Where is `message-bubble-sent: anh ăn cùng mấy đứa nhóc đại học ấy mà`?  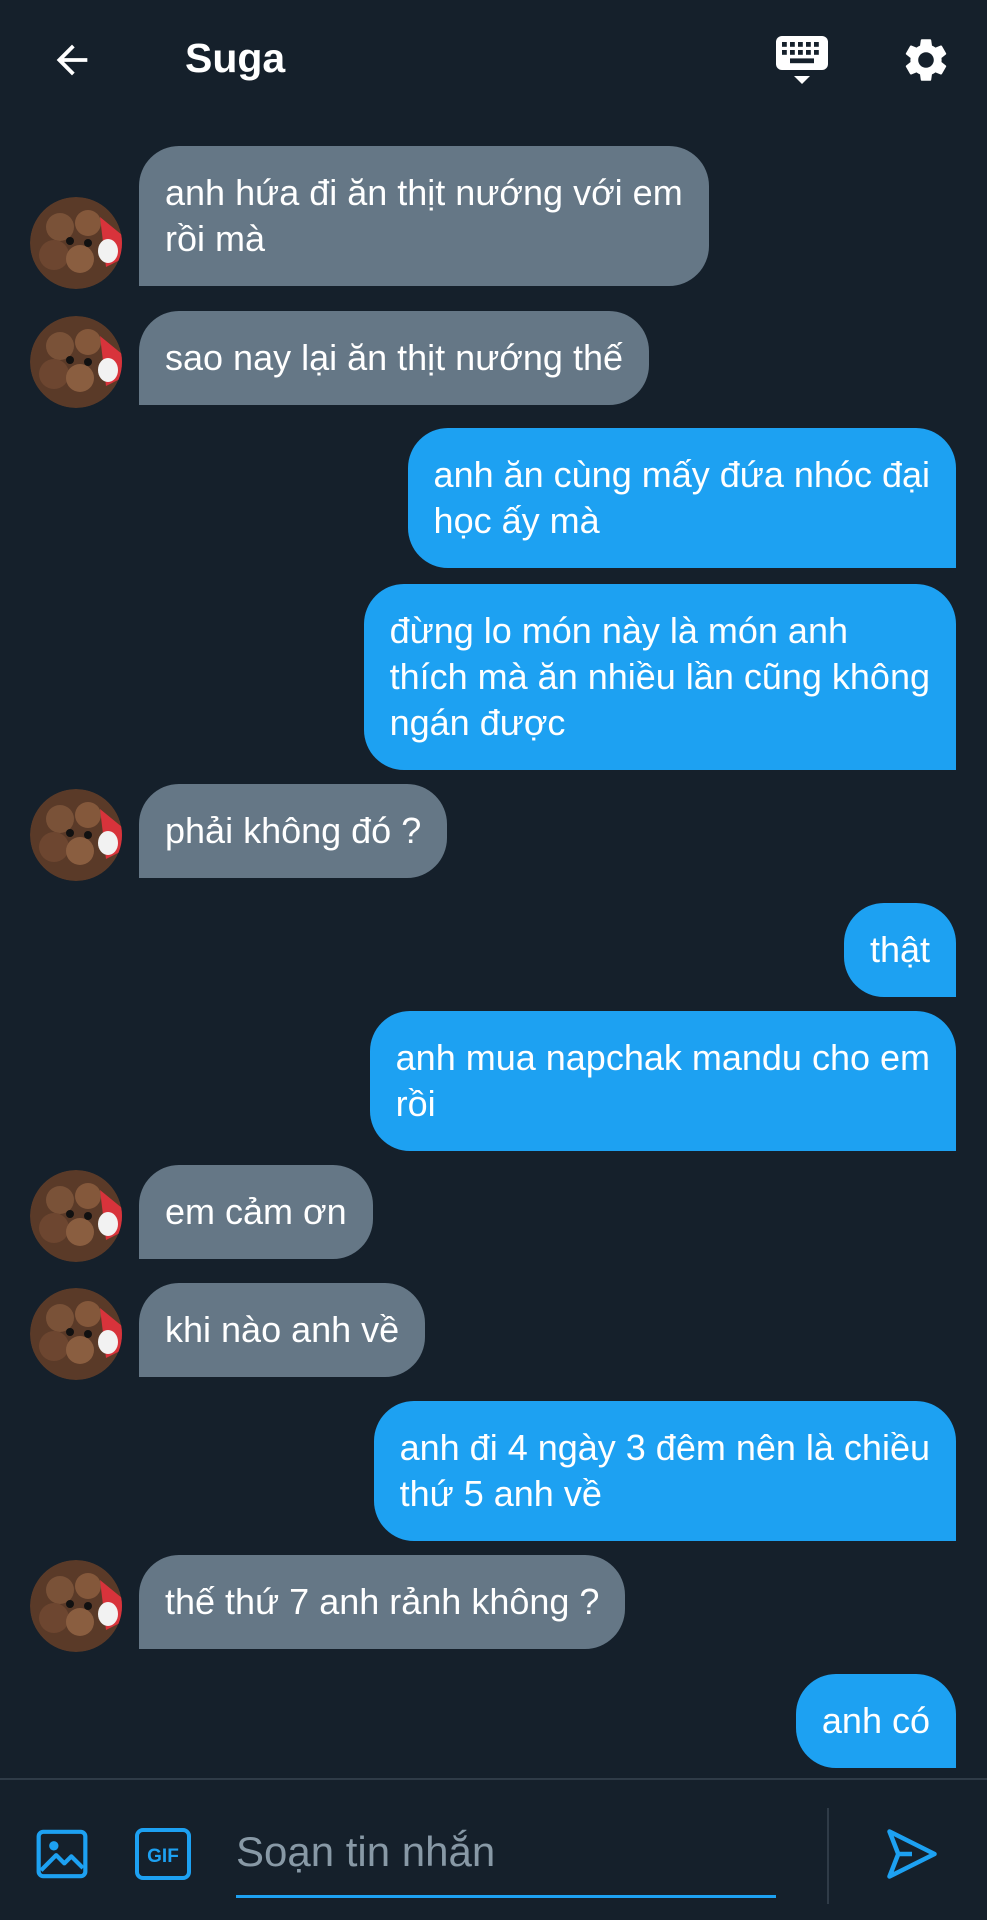 message-bubble-sent: anh ăn cùng mấy đứa nhóc đại học ấy mà is located at coordinates (681, 498).